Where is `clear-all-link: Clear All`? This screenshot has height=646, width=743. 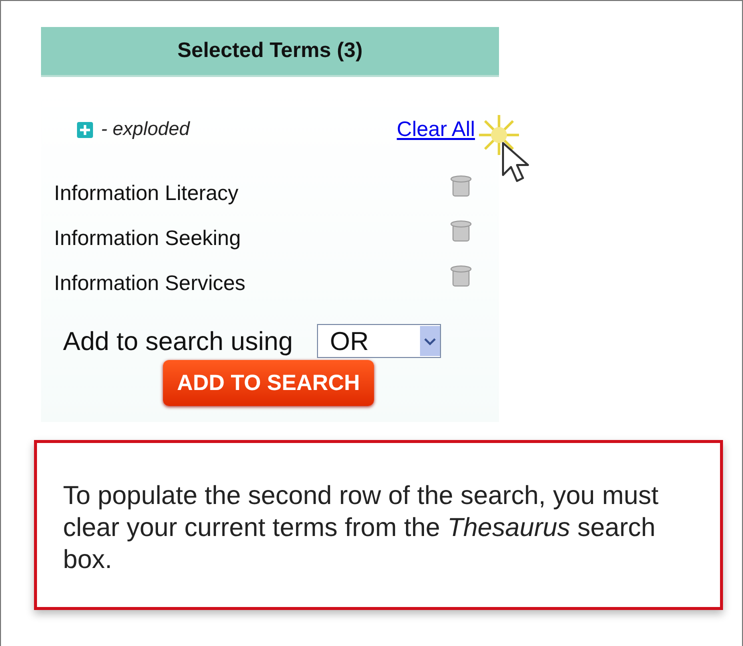
clear-all-link: Clear All is located at coordinates (435, 130).